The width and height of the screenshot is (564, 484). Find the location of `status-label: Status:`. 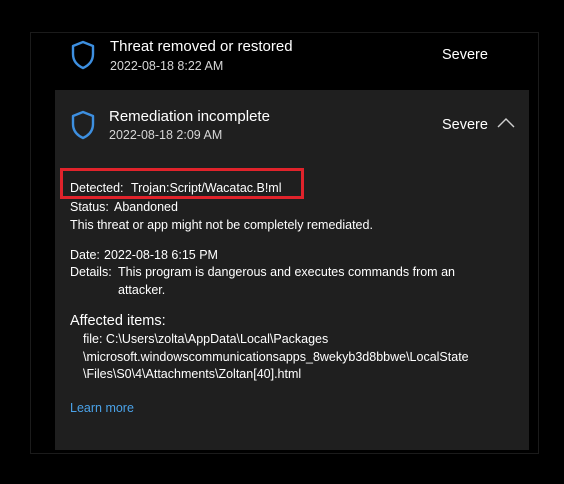

status-label: Status: is located at coordinates (89, 207).